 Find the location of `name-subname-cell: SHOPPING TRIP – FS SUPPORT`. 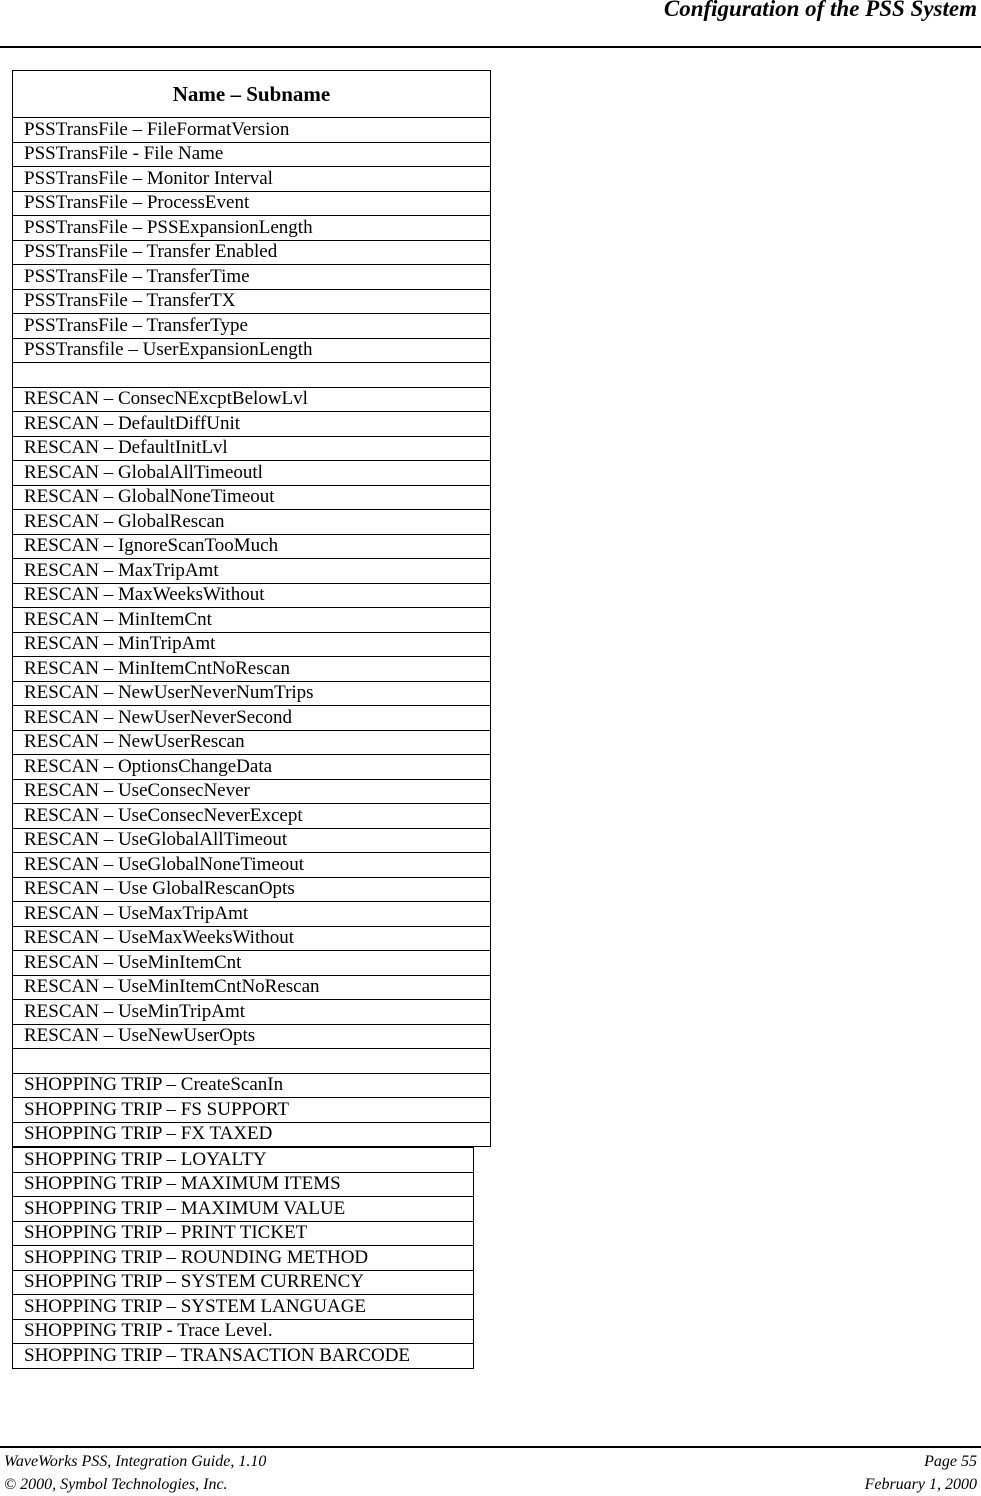

name-subname-cell: SHOPPING TRIP – FS SUPPORT is located at coordinates (251, 1110).